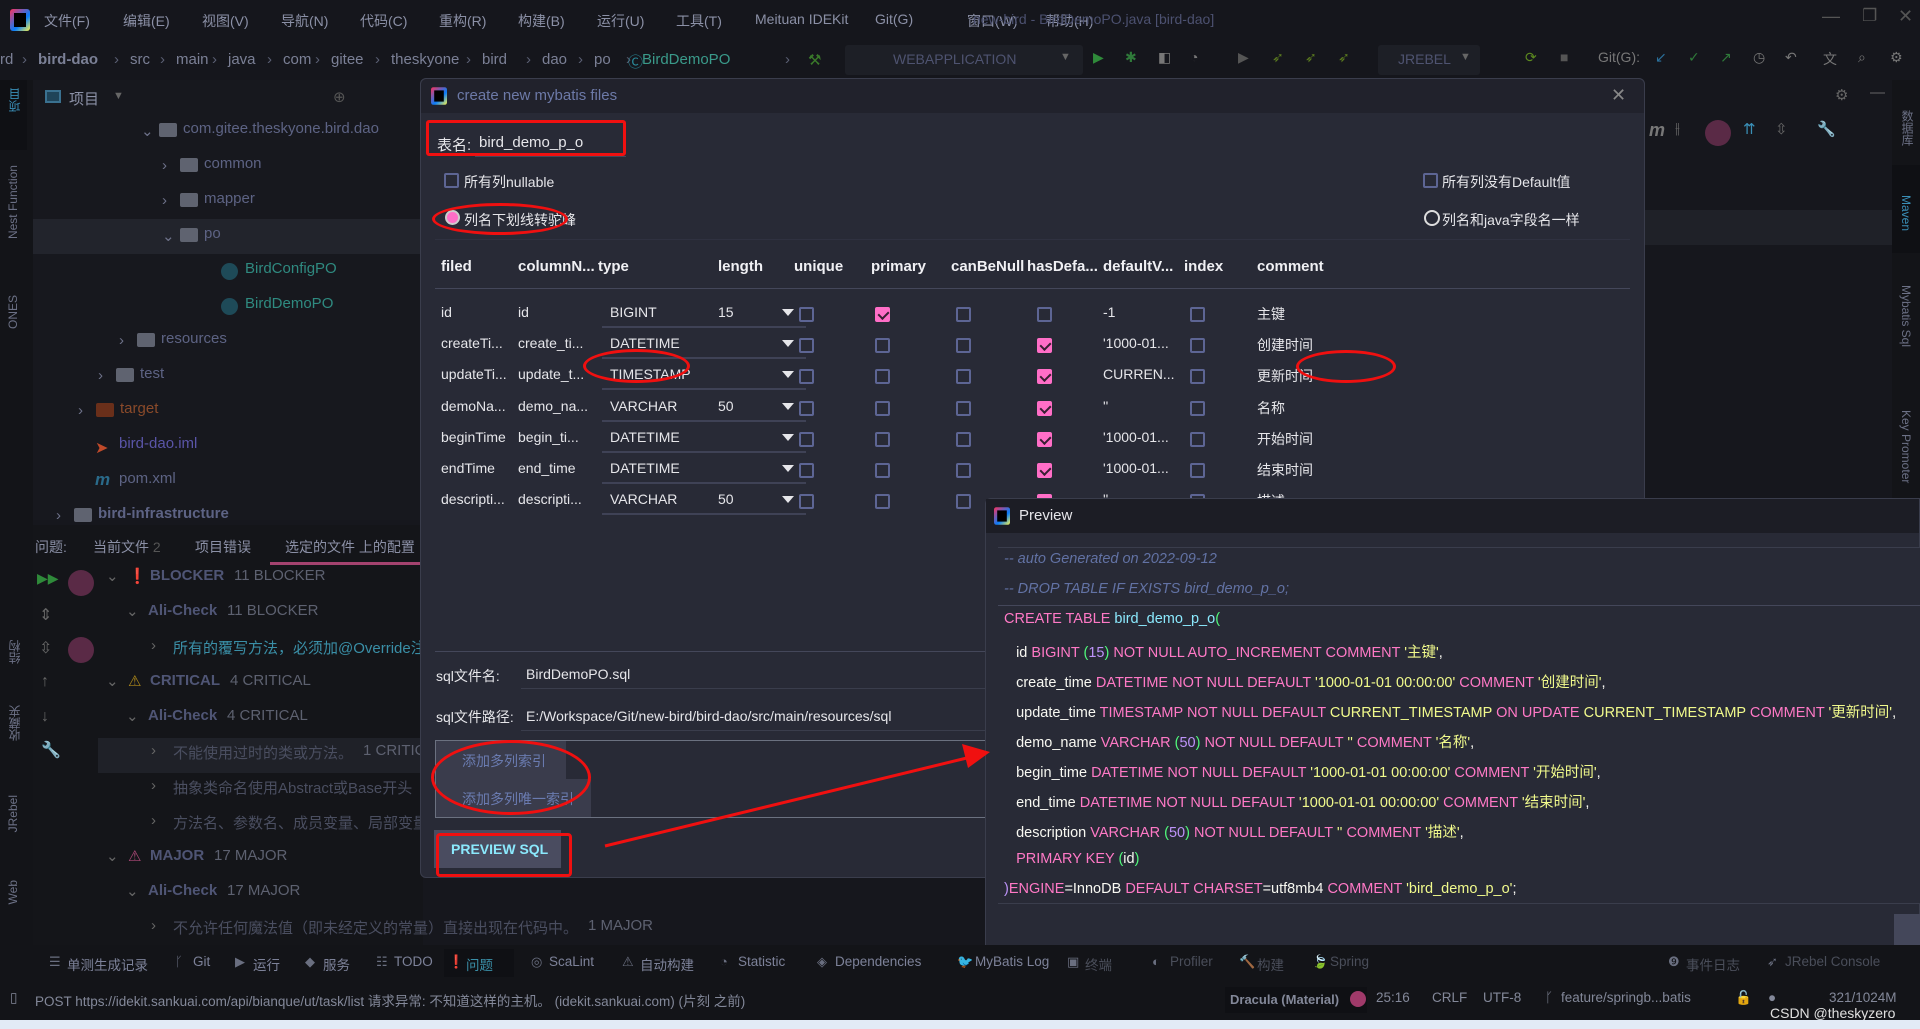 This screenshot has width=1920, height=1029. What do you see at coordinates (1826, 129) in the screenshot?
I see `wrench-icon: 🔧` at bounding box center [1826, 129].